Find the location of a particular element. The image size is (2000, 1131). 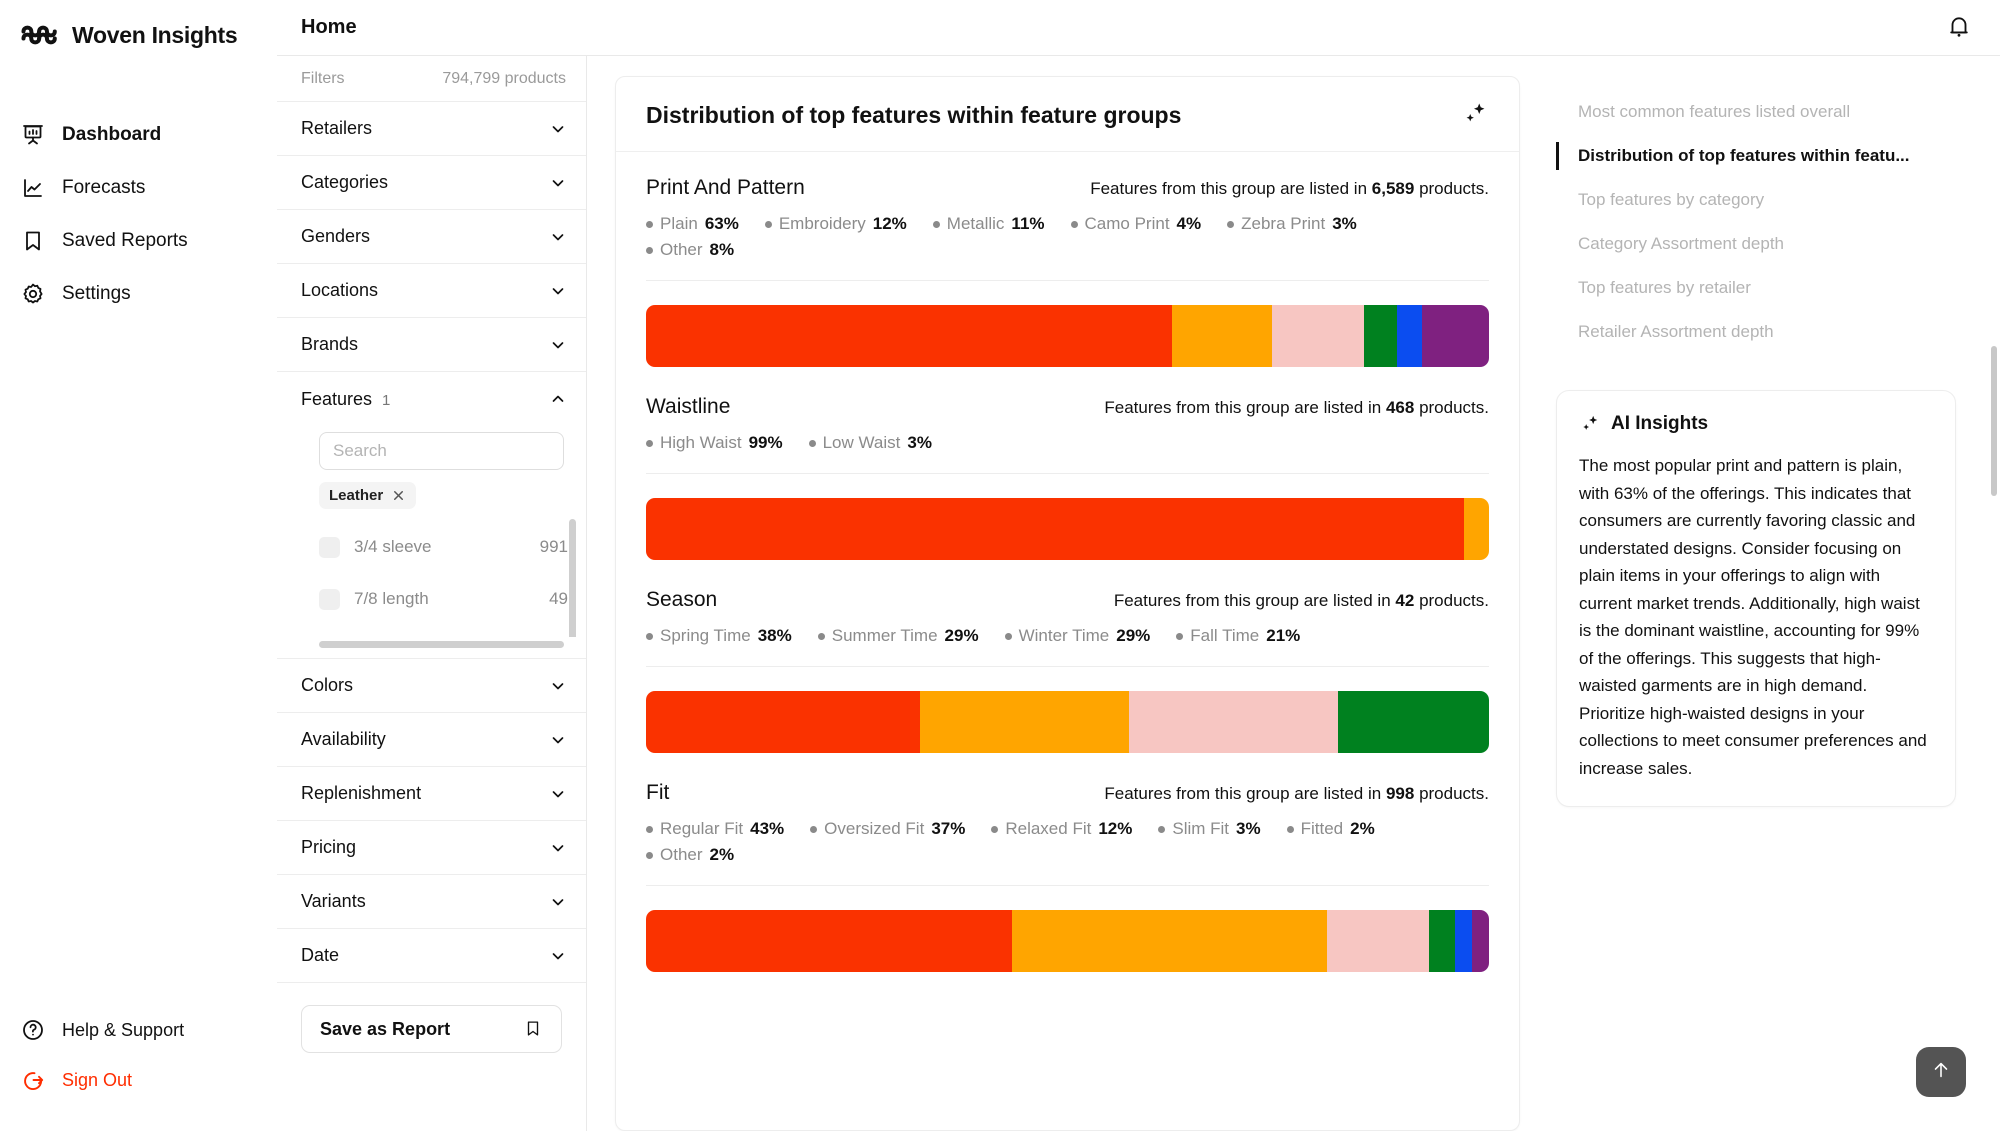

sidebar-item-sign-out: Sign Out is located at coordinates (138, 1080).